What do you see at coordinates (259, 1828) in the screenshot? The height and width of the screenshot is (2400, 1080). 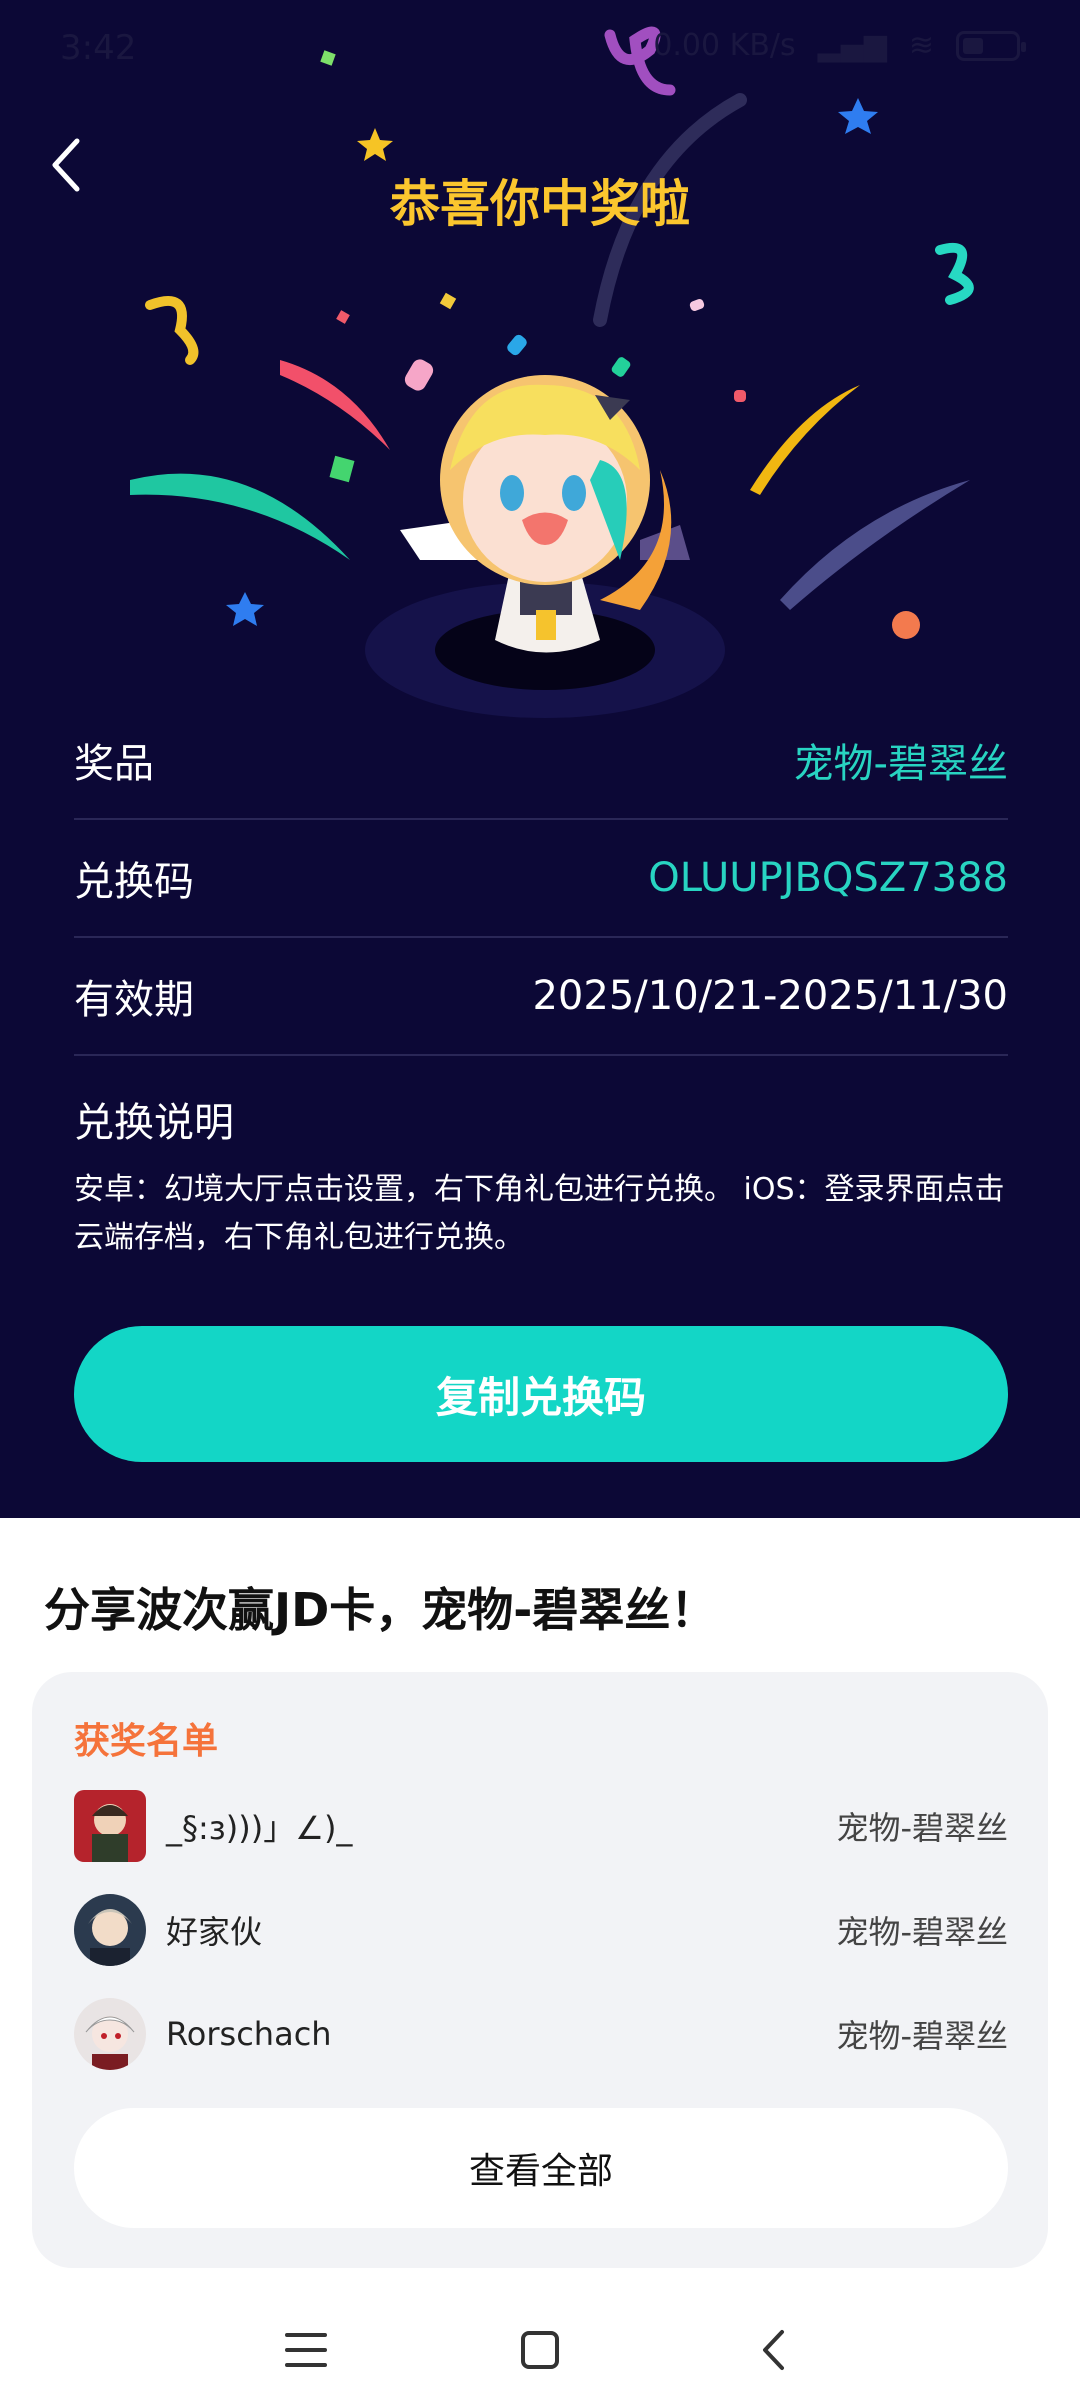 I see `winner-name: _§:з)))」∠)_` at bounding box center [259, 1828].